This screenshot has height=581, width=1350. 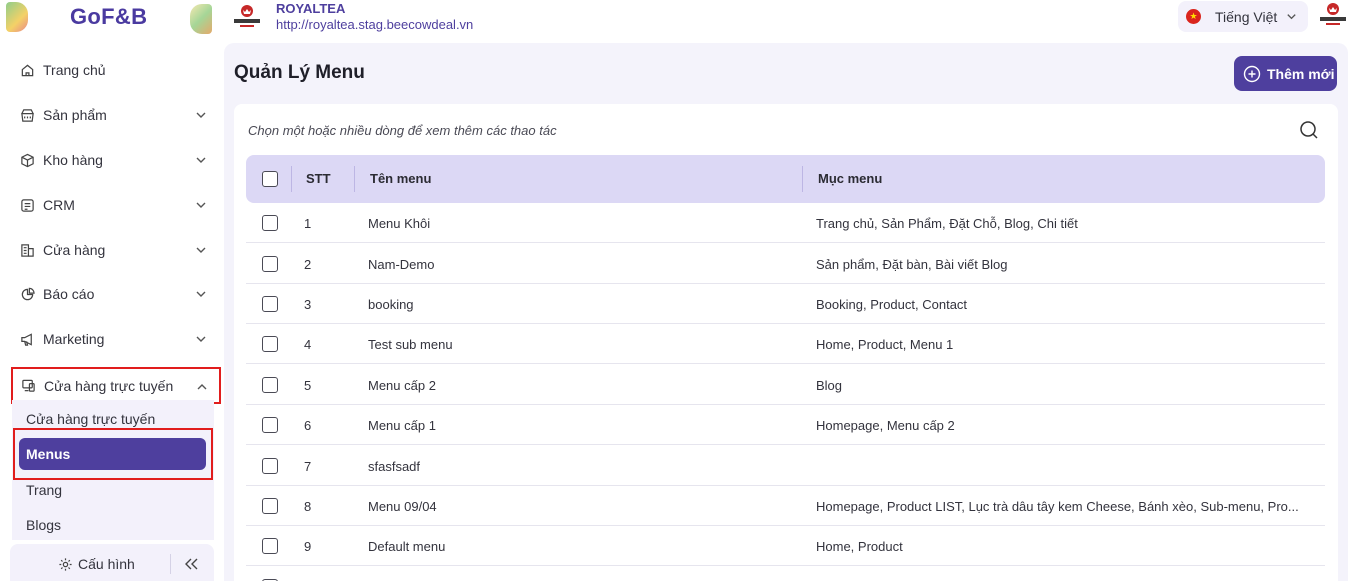 What do you see at coordinates (69, 294) in the screenshot?
I see `sidebar-item-label: Báo cáo` at bounding box center [69, 294].